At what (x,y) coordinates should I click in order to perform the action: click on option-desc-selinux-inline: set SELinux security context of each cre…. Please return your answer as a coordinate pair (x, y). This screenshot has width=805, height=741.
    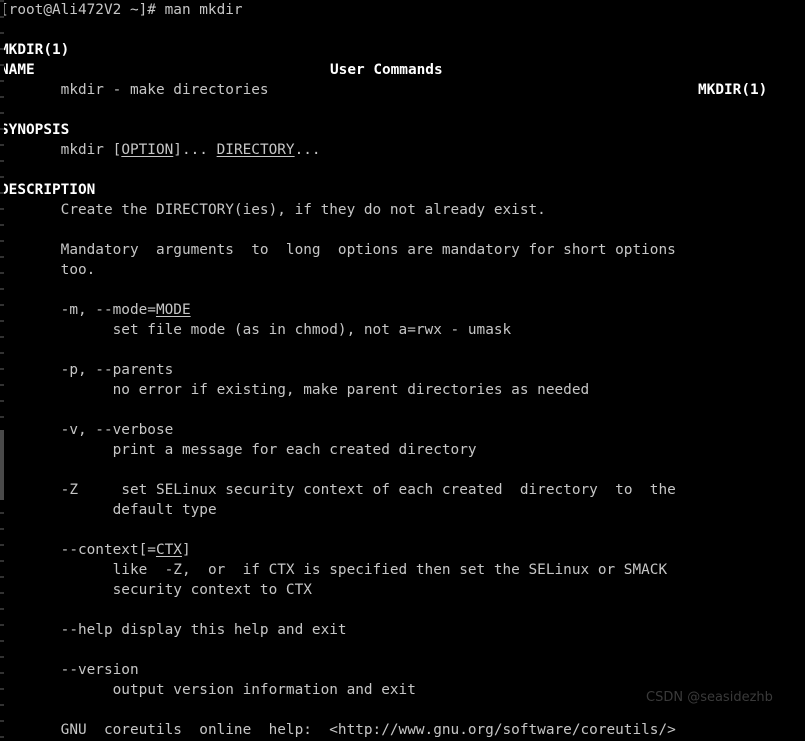
    Looking at the image, I should click on (398, 490).